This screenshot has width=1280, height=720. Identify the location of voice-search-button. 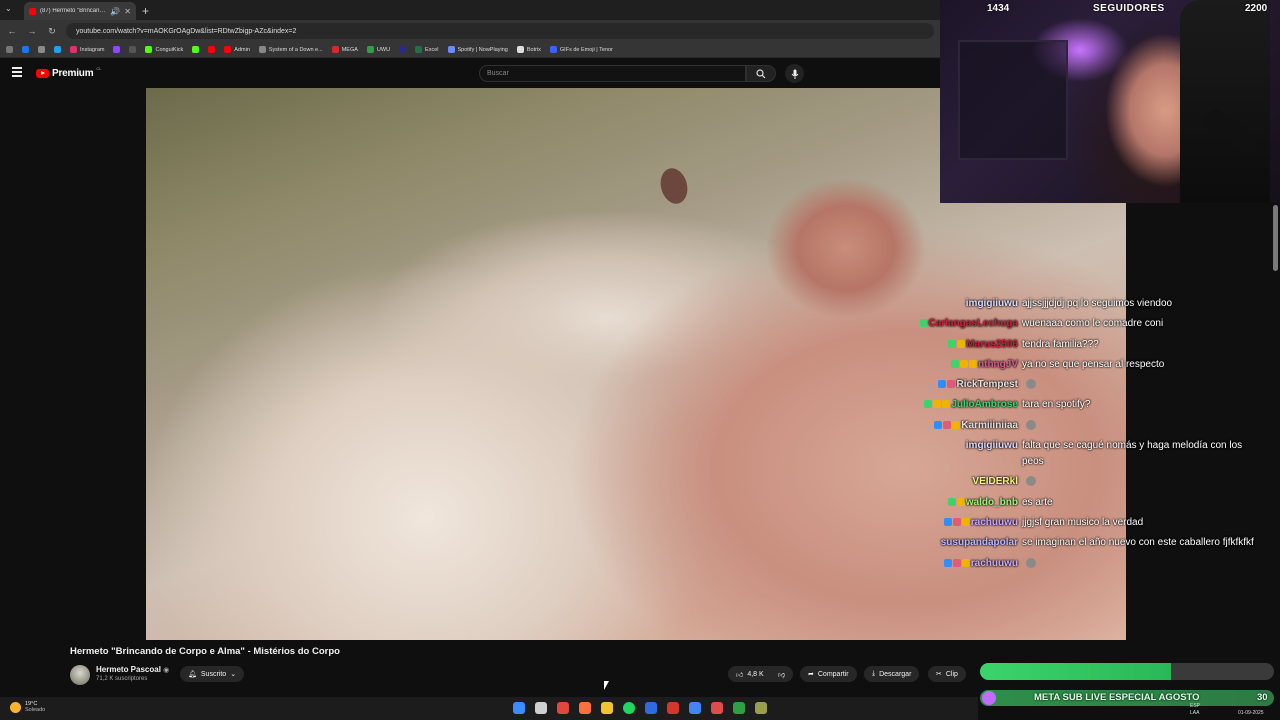
(794, 73).